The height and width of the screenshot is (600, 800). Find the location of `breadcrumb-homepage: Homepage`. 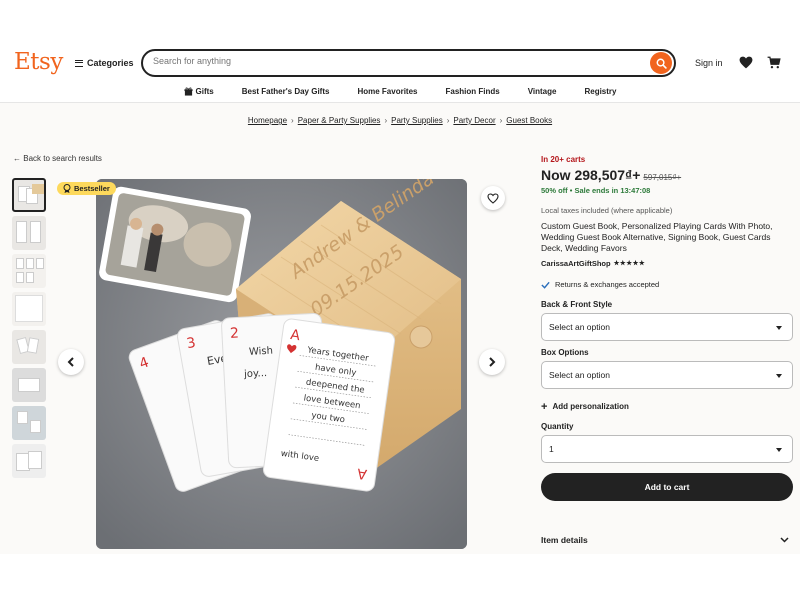

breadcrumb-homepage: Homepage is located at coordinates (267, 120).